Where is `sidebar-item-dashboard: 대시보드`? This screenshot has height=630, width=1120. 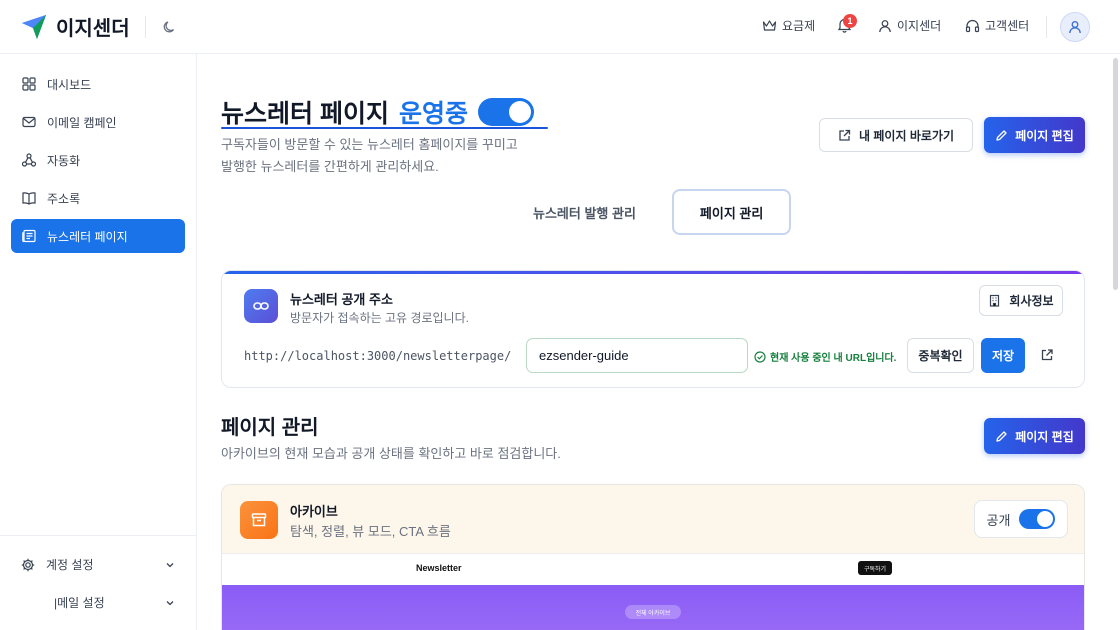 sidebar-item-dashboard: 대시보드 is located at coordinates (98, 84).